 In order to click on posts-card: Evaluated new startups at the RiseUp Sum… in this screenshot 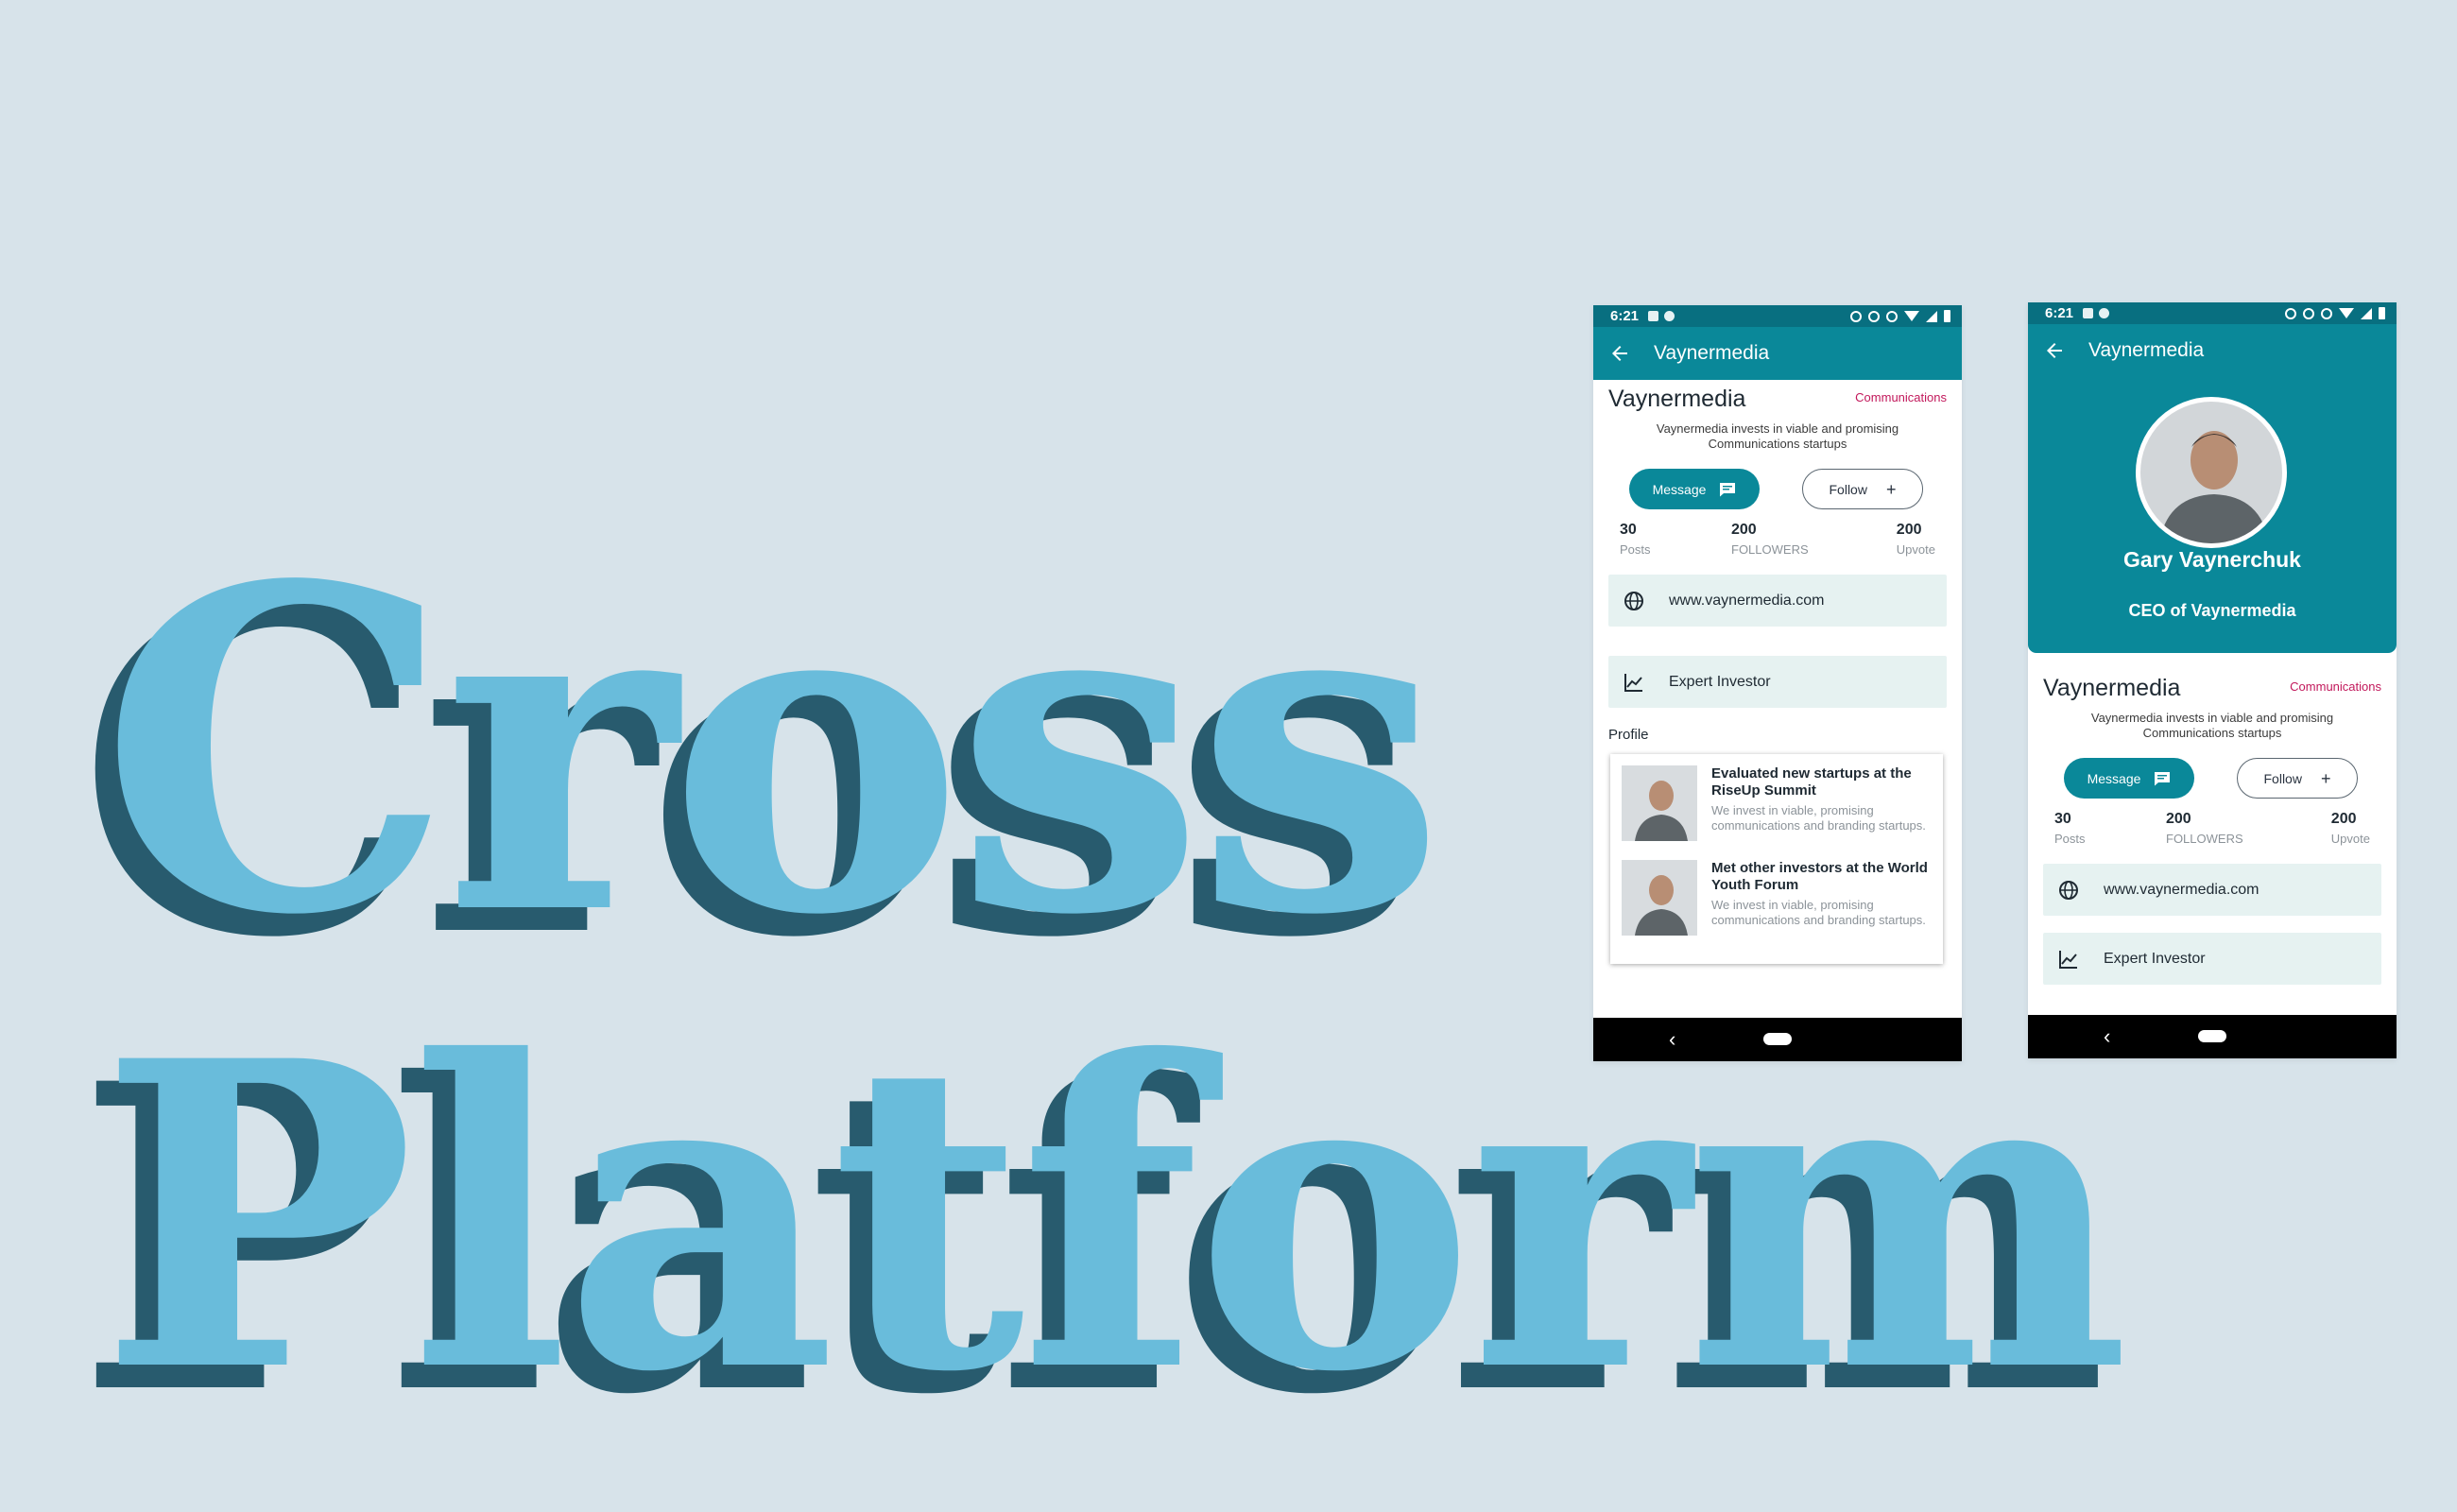, I will do `click(1776, 859)`.